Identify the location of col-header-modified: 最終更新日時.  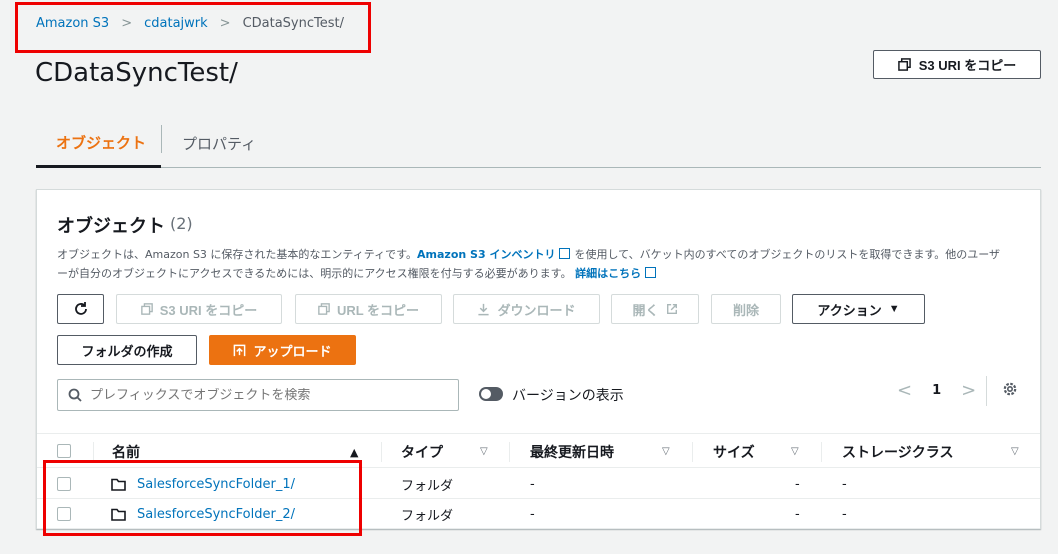
(572, 451).